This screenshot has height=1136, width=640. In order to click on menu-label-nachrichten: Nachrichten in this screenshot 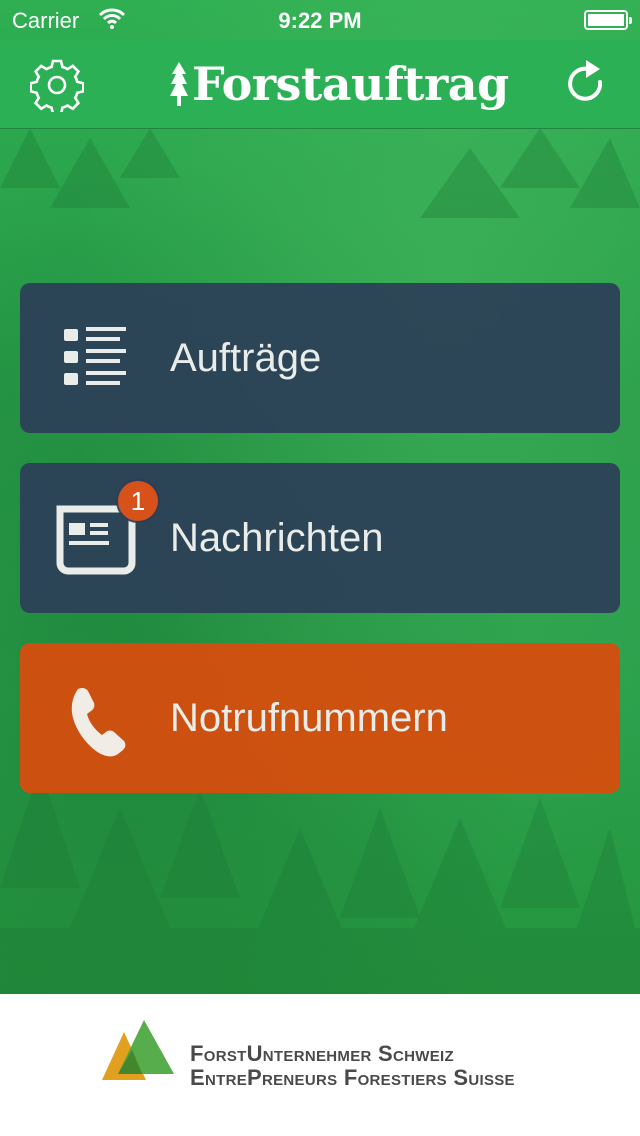, I will do `click(277, 537)`.